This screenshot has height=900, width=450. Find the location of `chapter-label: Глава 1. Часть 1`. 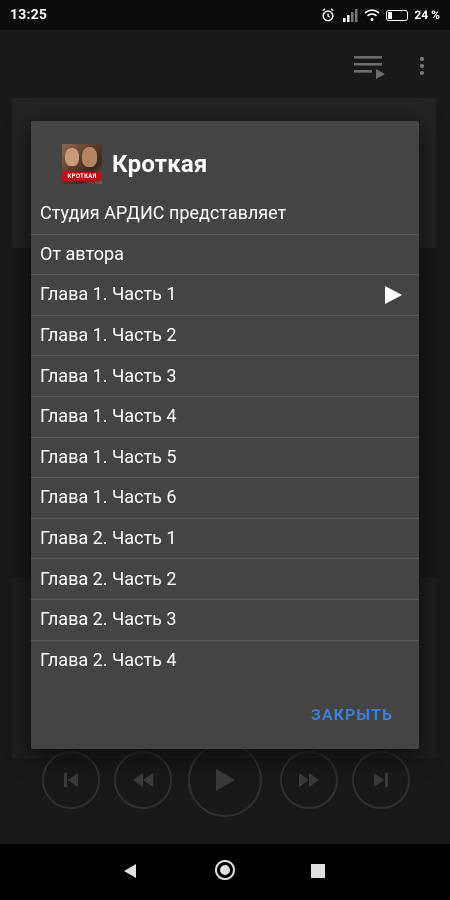

chapter-label: Глава 1. Часть 1 is located at coordinates (108, 295).